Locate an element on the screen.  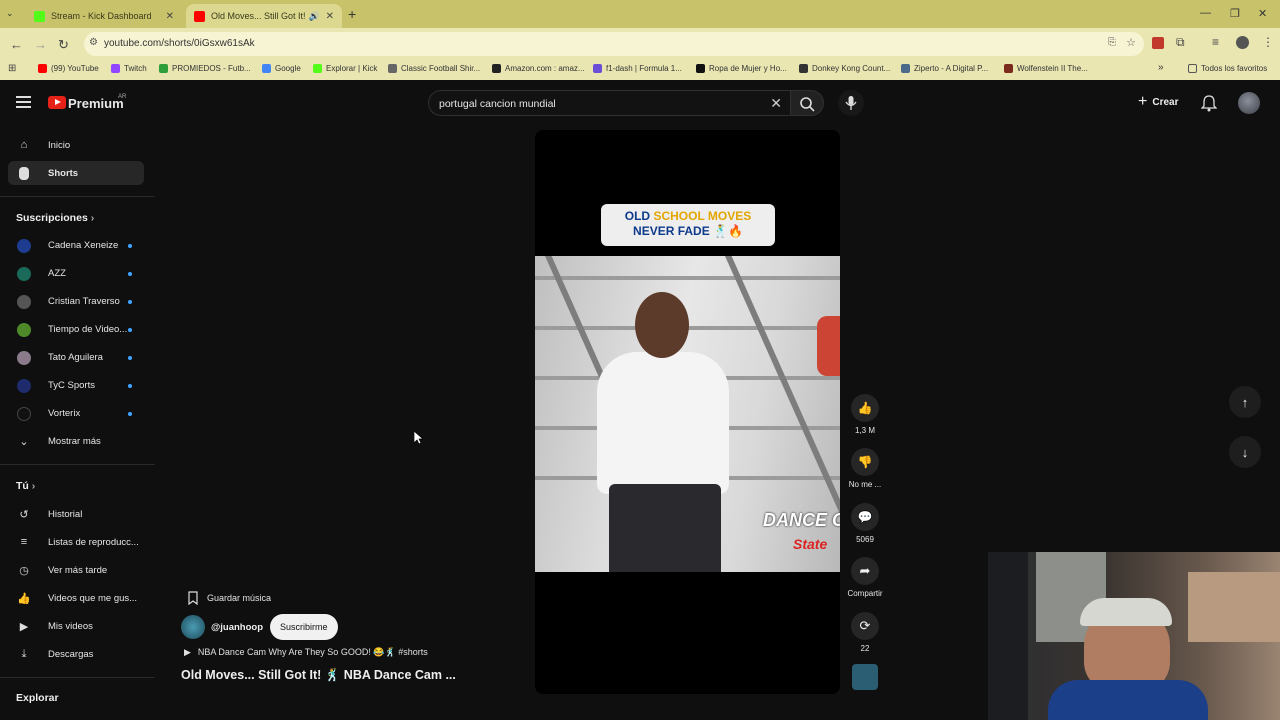
channel-thumbnail is located at coordinates (865, 677).